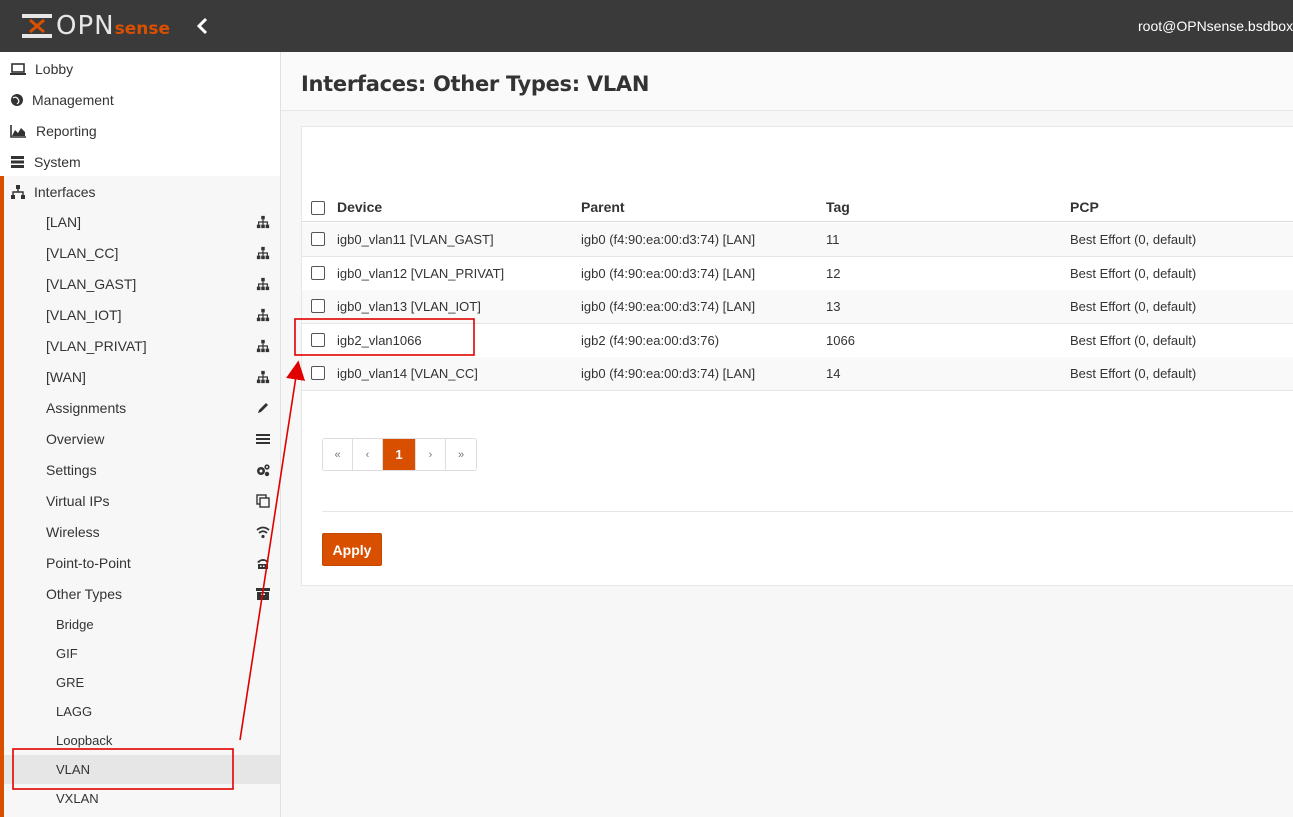 This screenshot has height=817, width=1293. Describe the element at coordinates (84, 740) in the screenshot. I see `sidebar-item-label: Loopback` at that location.